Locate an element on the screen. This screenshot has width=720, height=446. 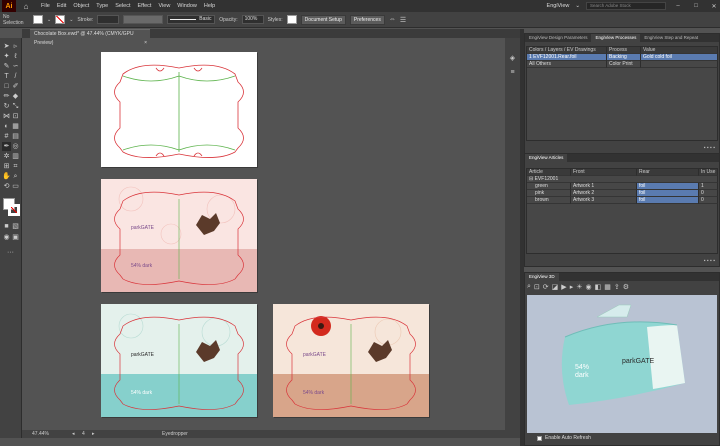
lasso-icon: ℓ is located at coordinates (15, 56).